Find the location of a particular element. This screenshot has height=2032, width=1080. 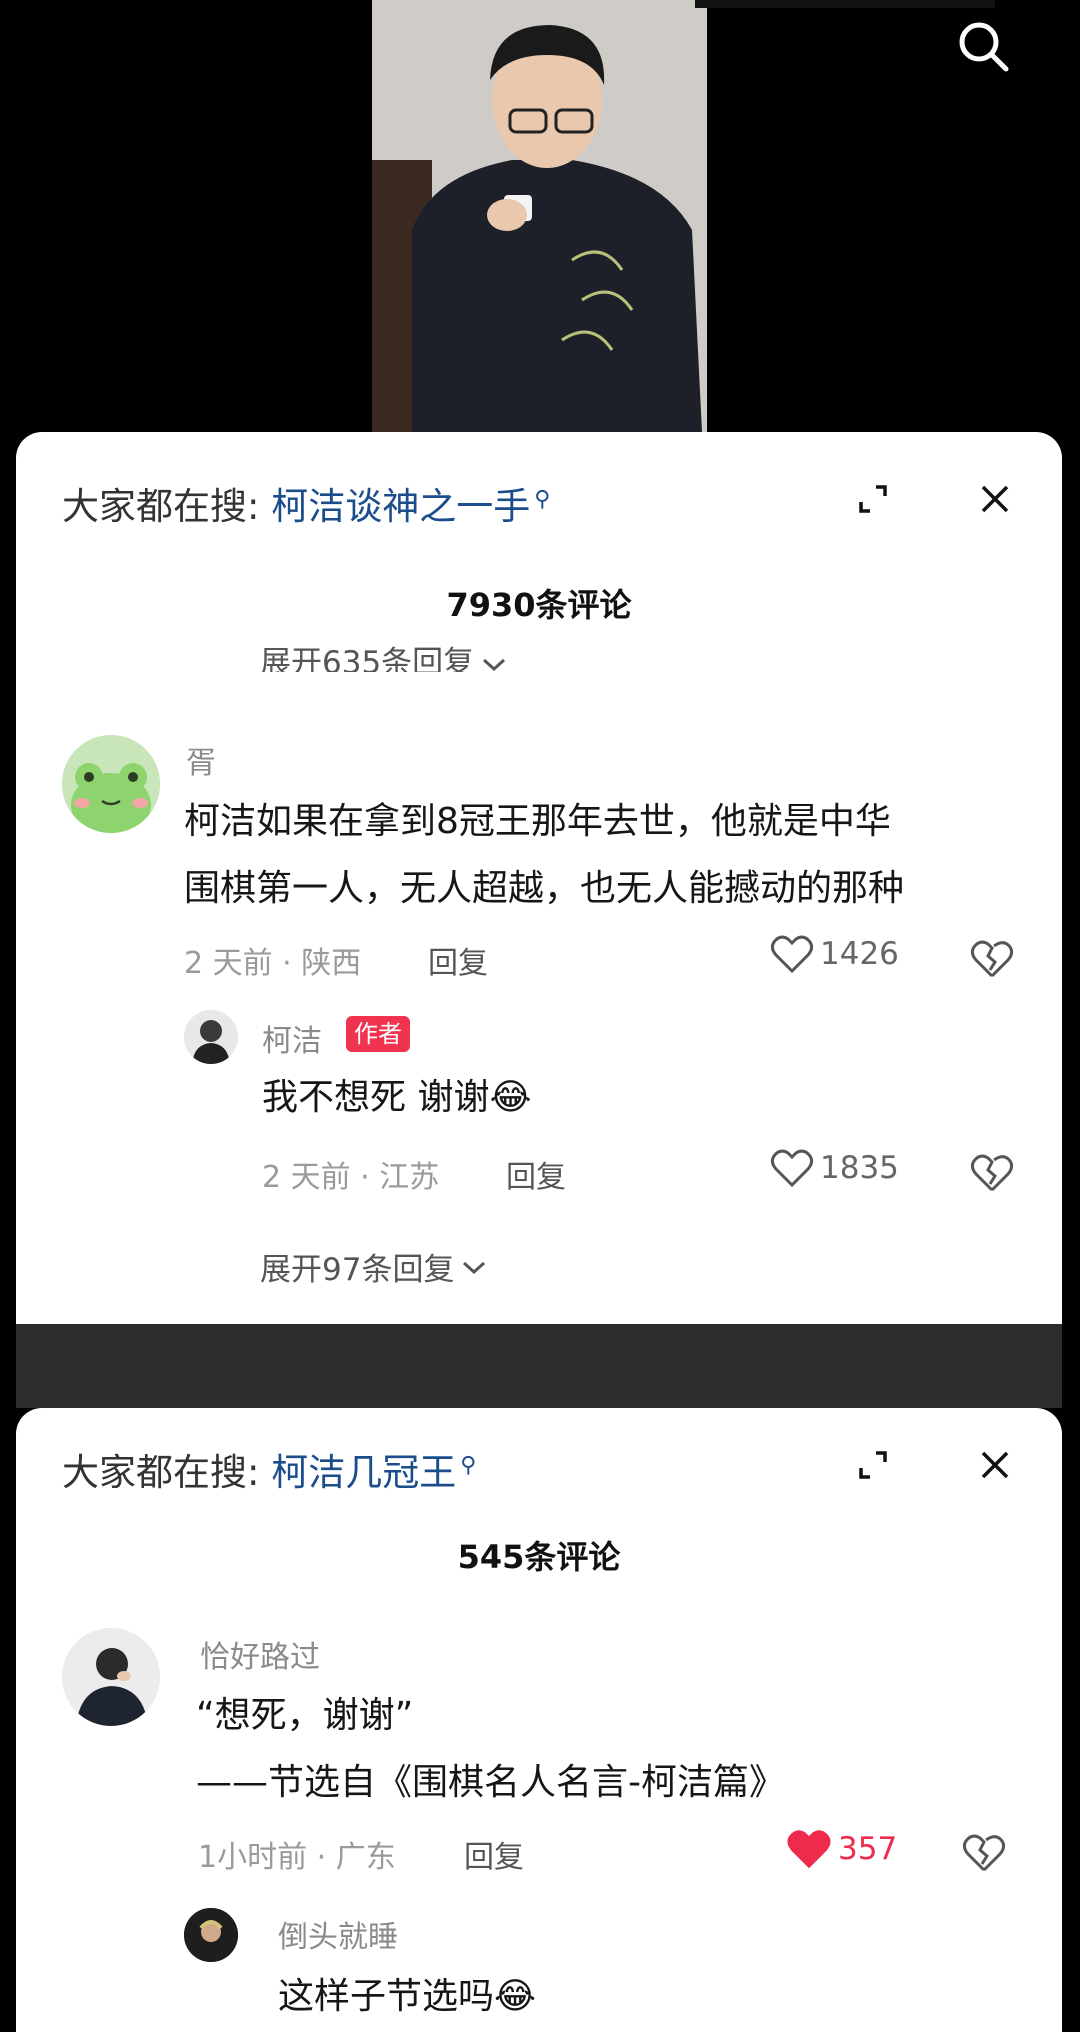

reply-text: 我不想死 谢谢😂 is located at coordinates (397, 1097).